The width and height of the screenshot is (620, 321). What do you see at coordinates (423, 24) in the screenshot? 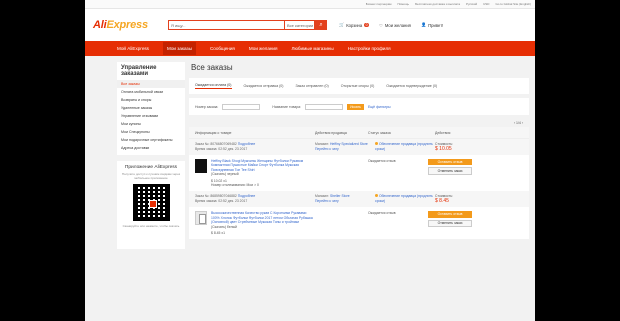
I see `user-icon: 👤` at bounding box center [423, 24].